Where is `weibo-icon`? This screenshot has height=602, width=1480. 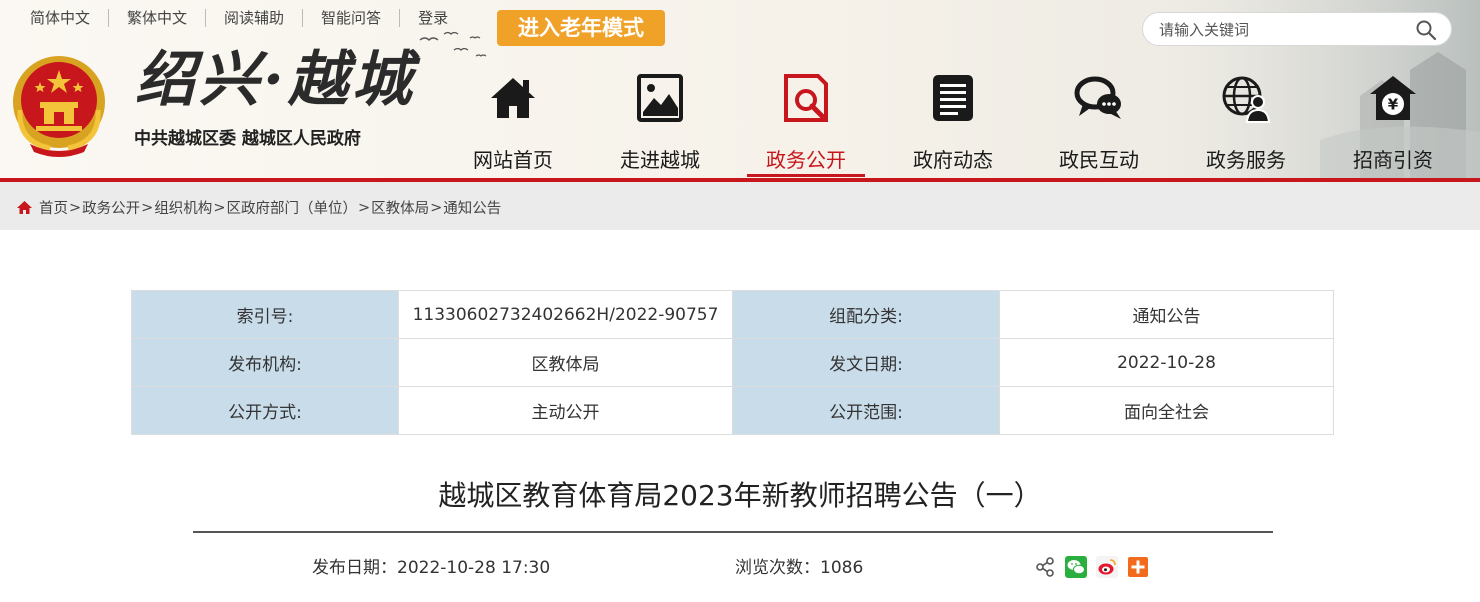 weibo-icon is located at coordinates (1107, 567).